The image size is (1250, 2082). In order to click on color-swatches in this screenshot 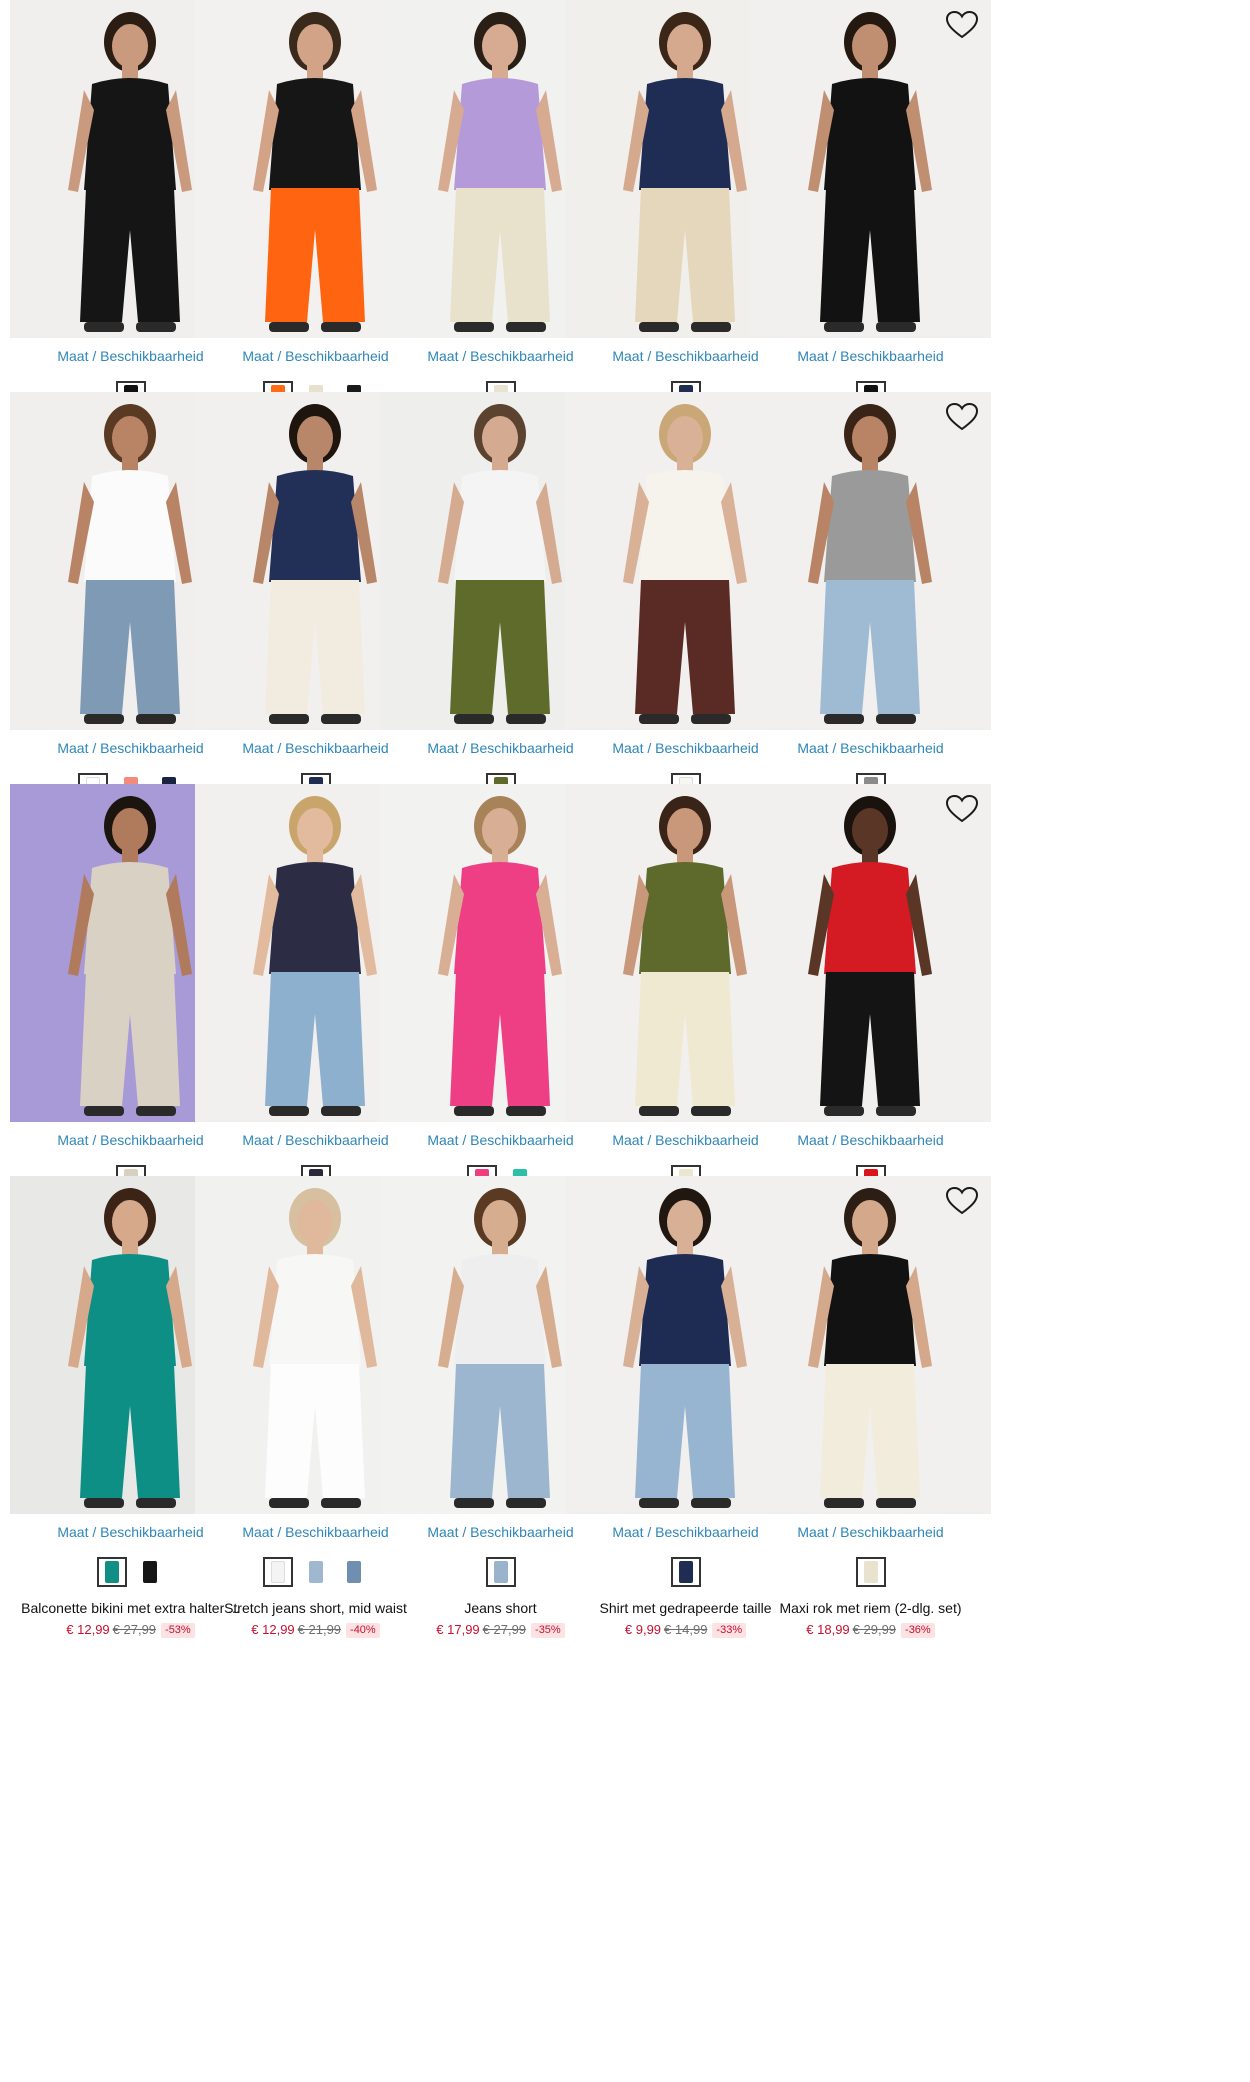, I will do `click(870, 1572)`.